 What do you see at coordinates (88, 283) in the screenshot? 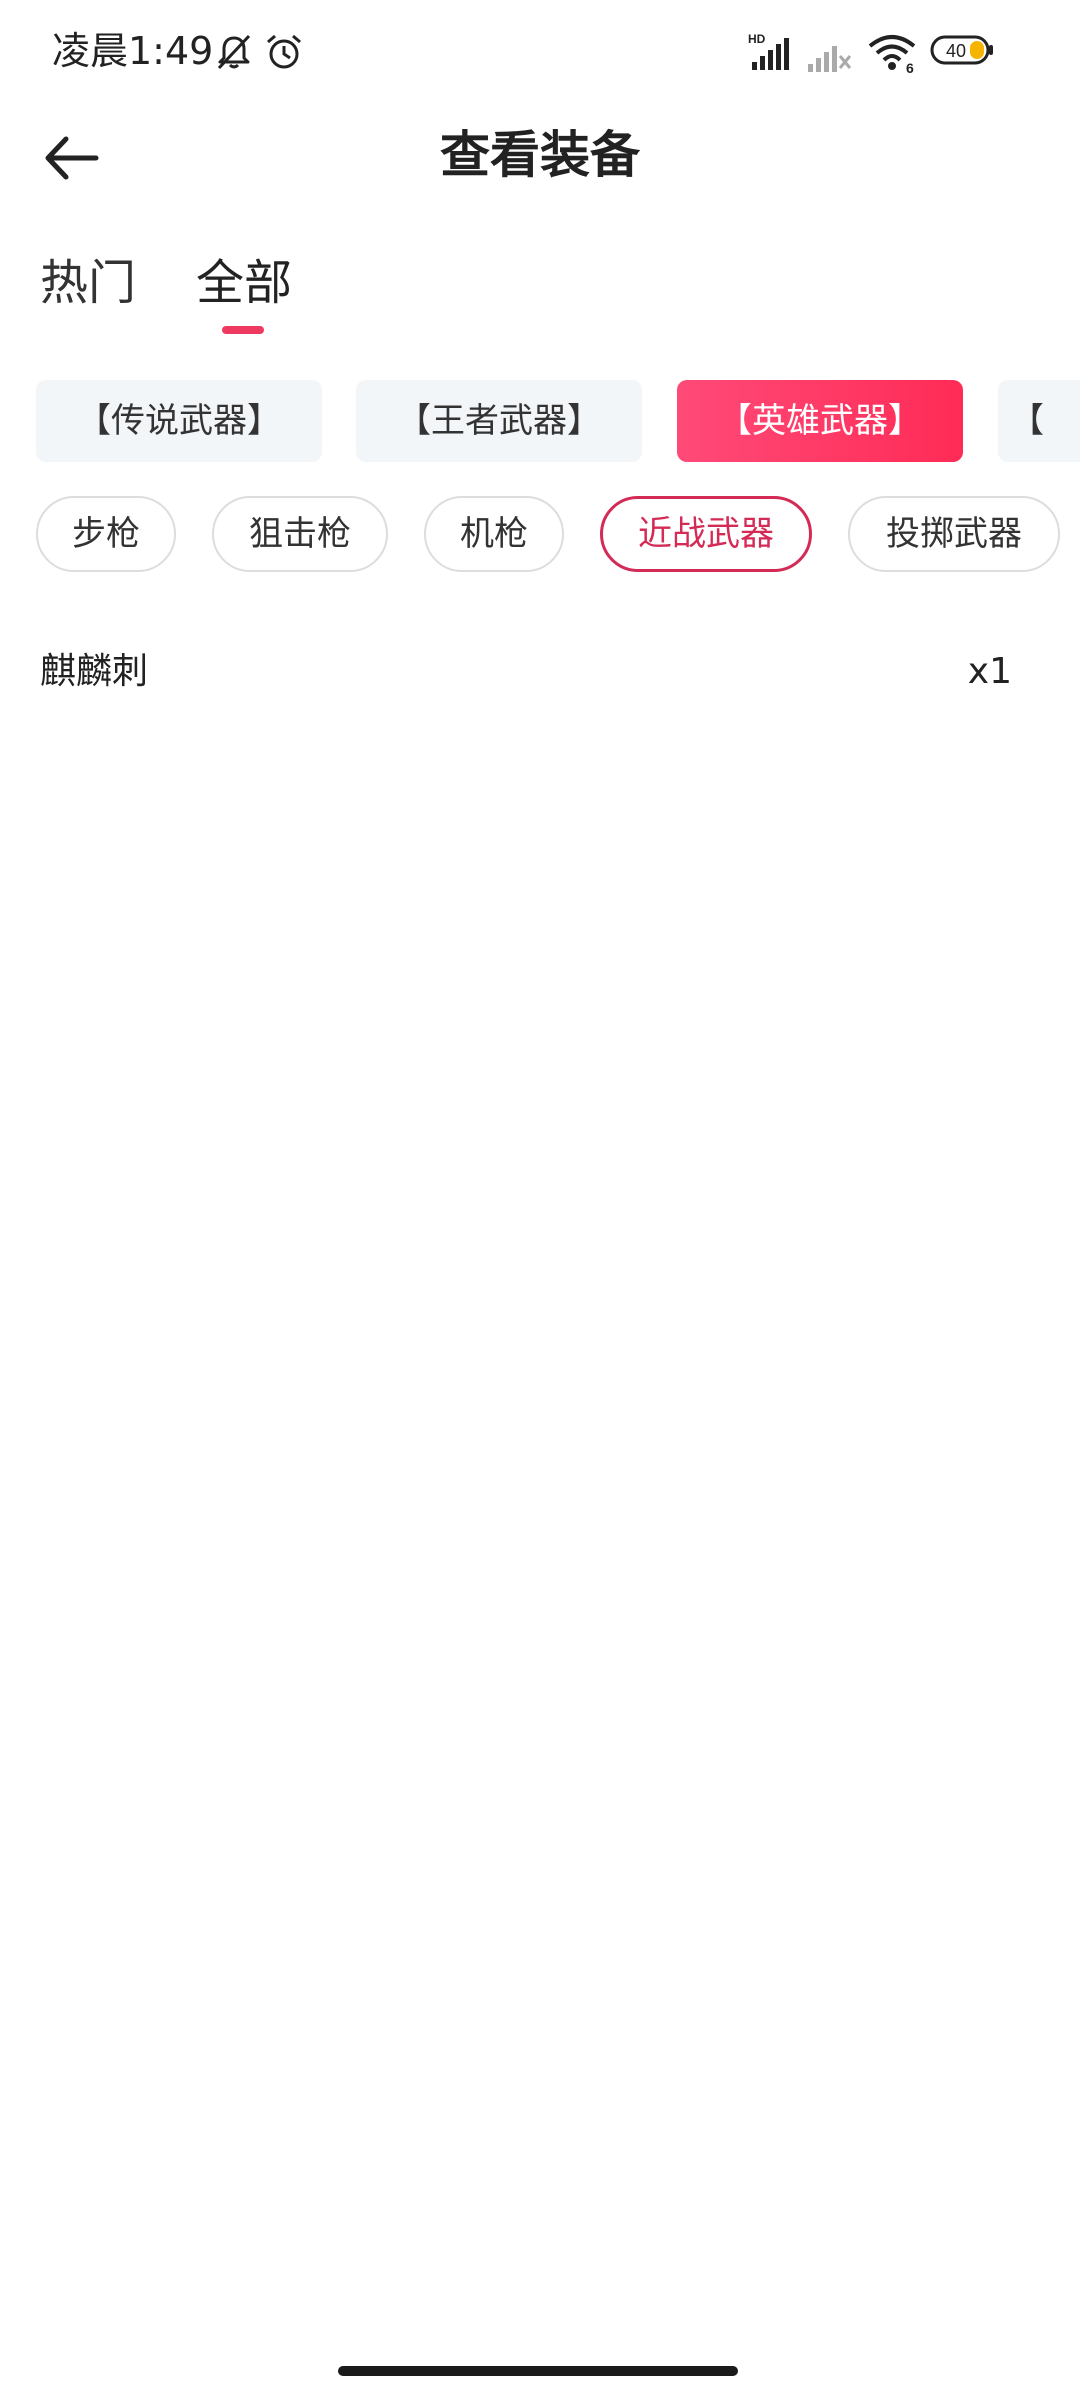
I see `tab-hot: 热门` at bounding box center [88, 283].